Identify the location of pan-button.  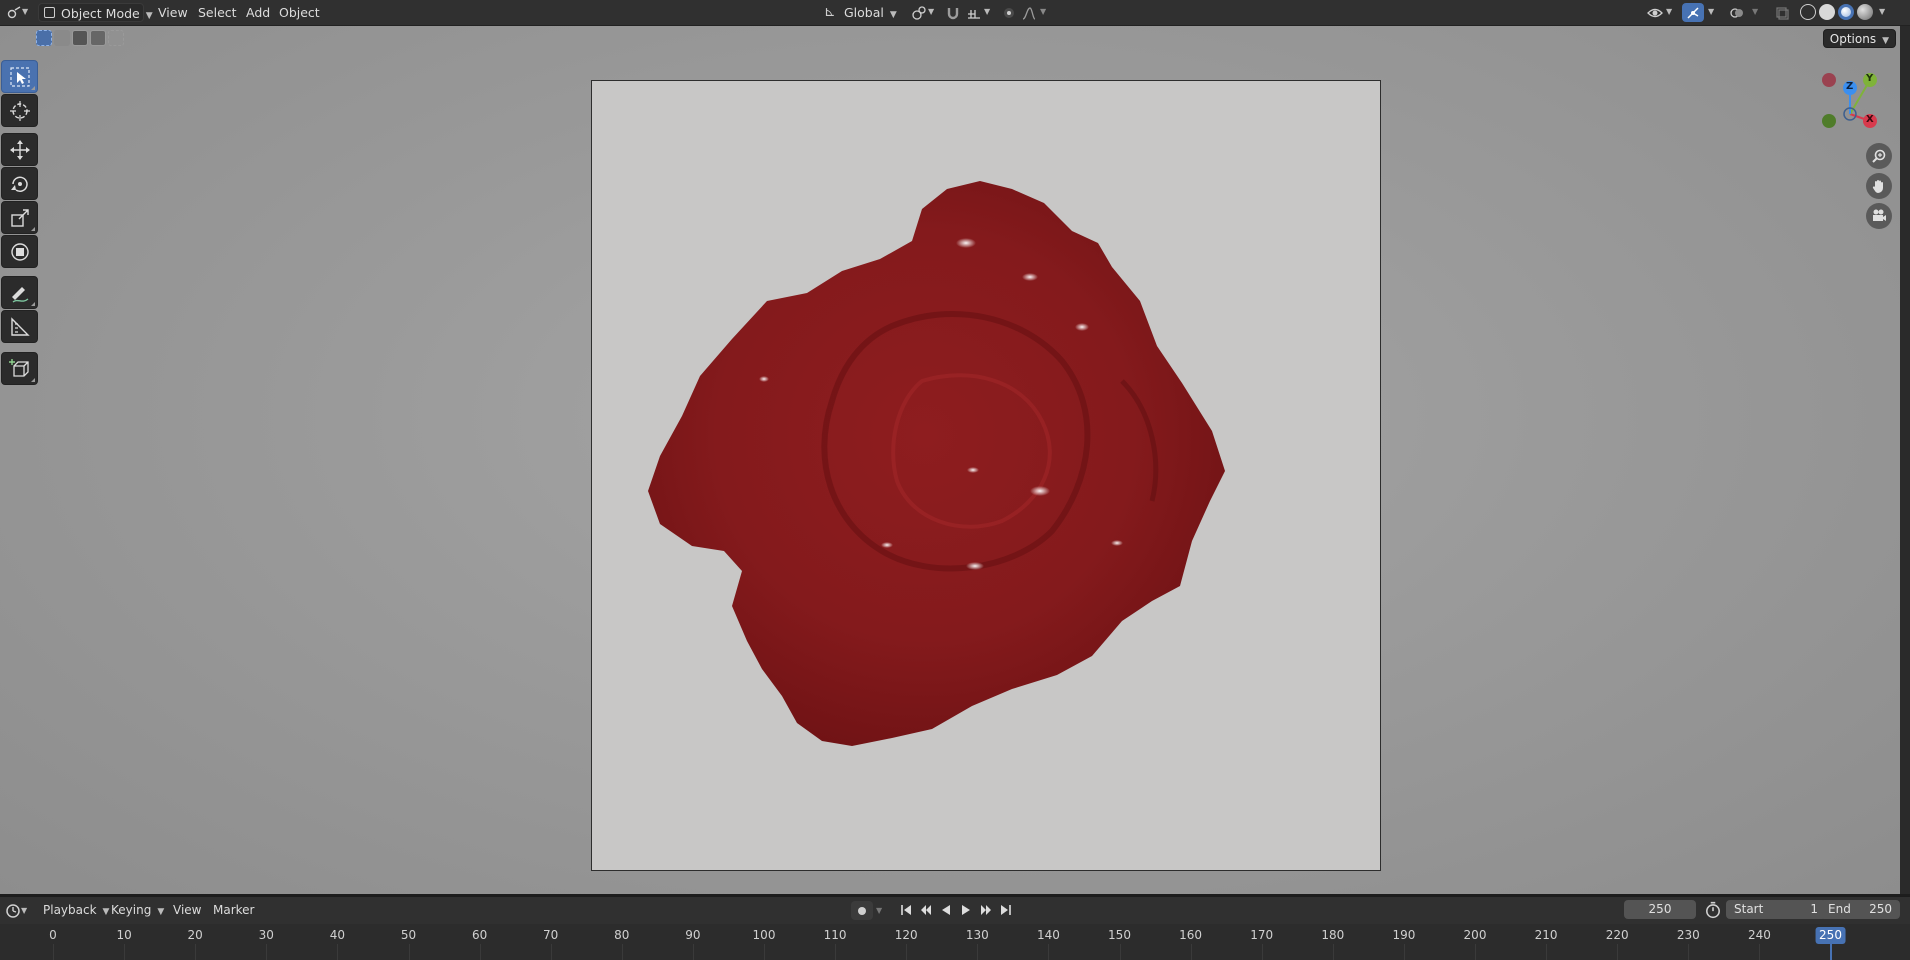
(1879, 186).